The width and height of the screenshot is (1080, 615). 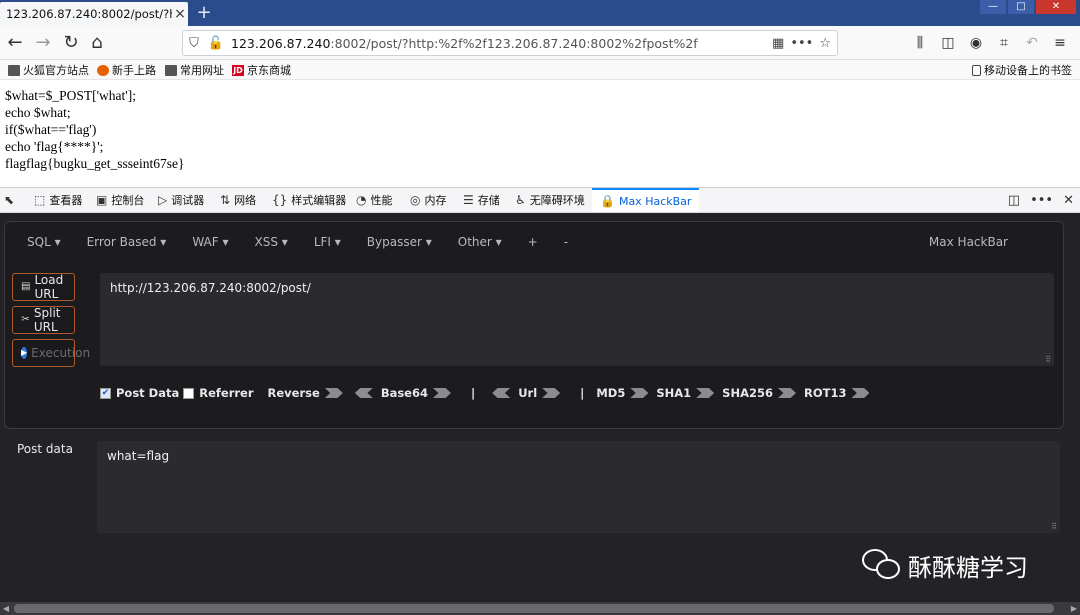 I want to click on element-picker-icon: ⬉, so click(x=9, y=200).